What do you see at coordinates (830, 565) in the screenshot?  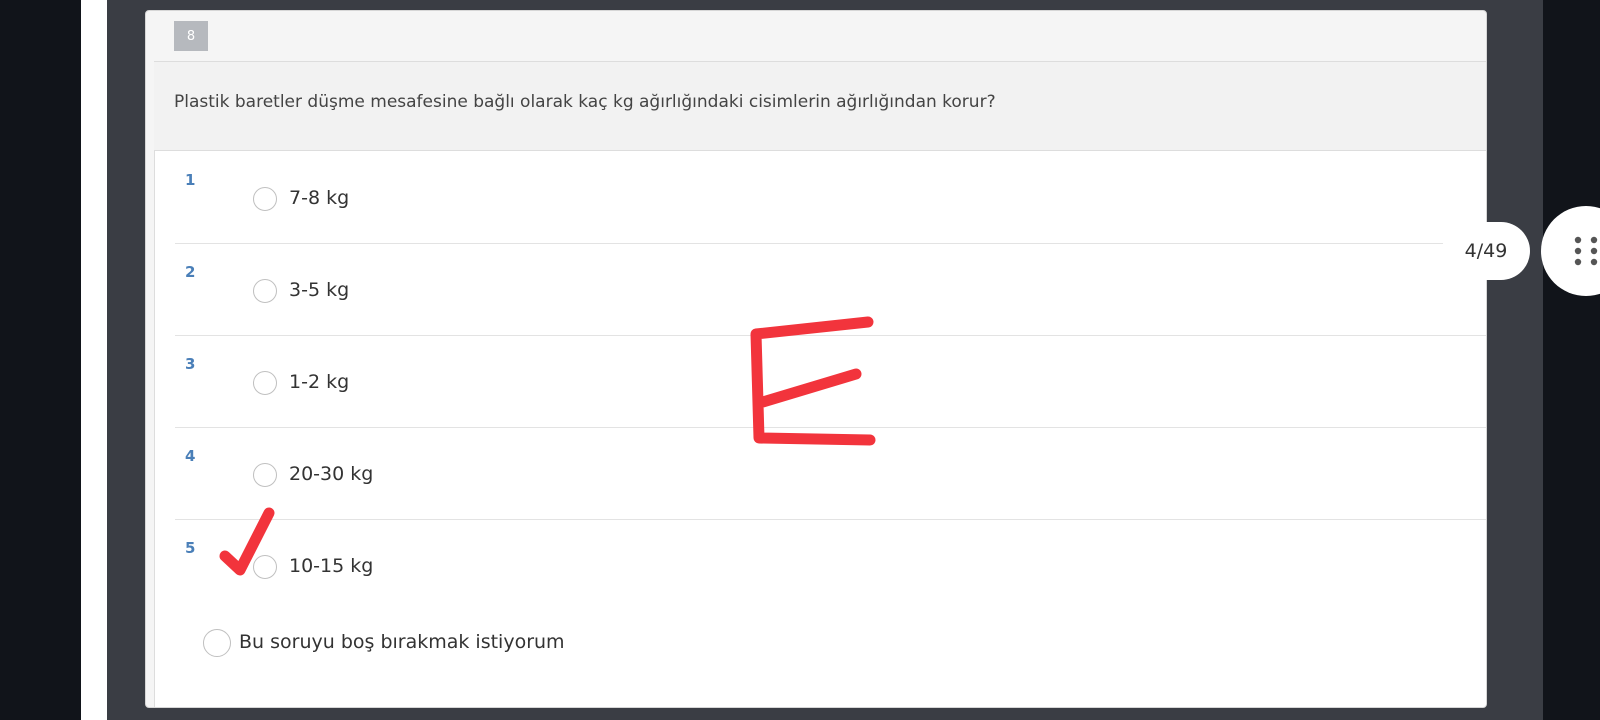 I see `option-row: 5 10-15 kg` at bounding box center [830, 565].